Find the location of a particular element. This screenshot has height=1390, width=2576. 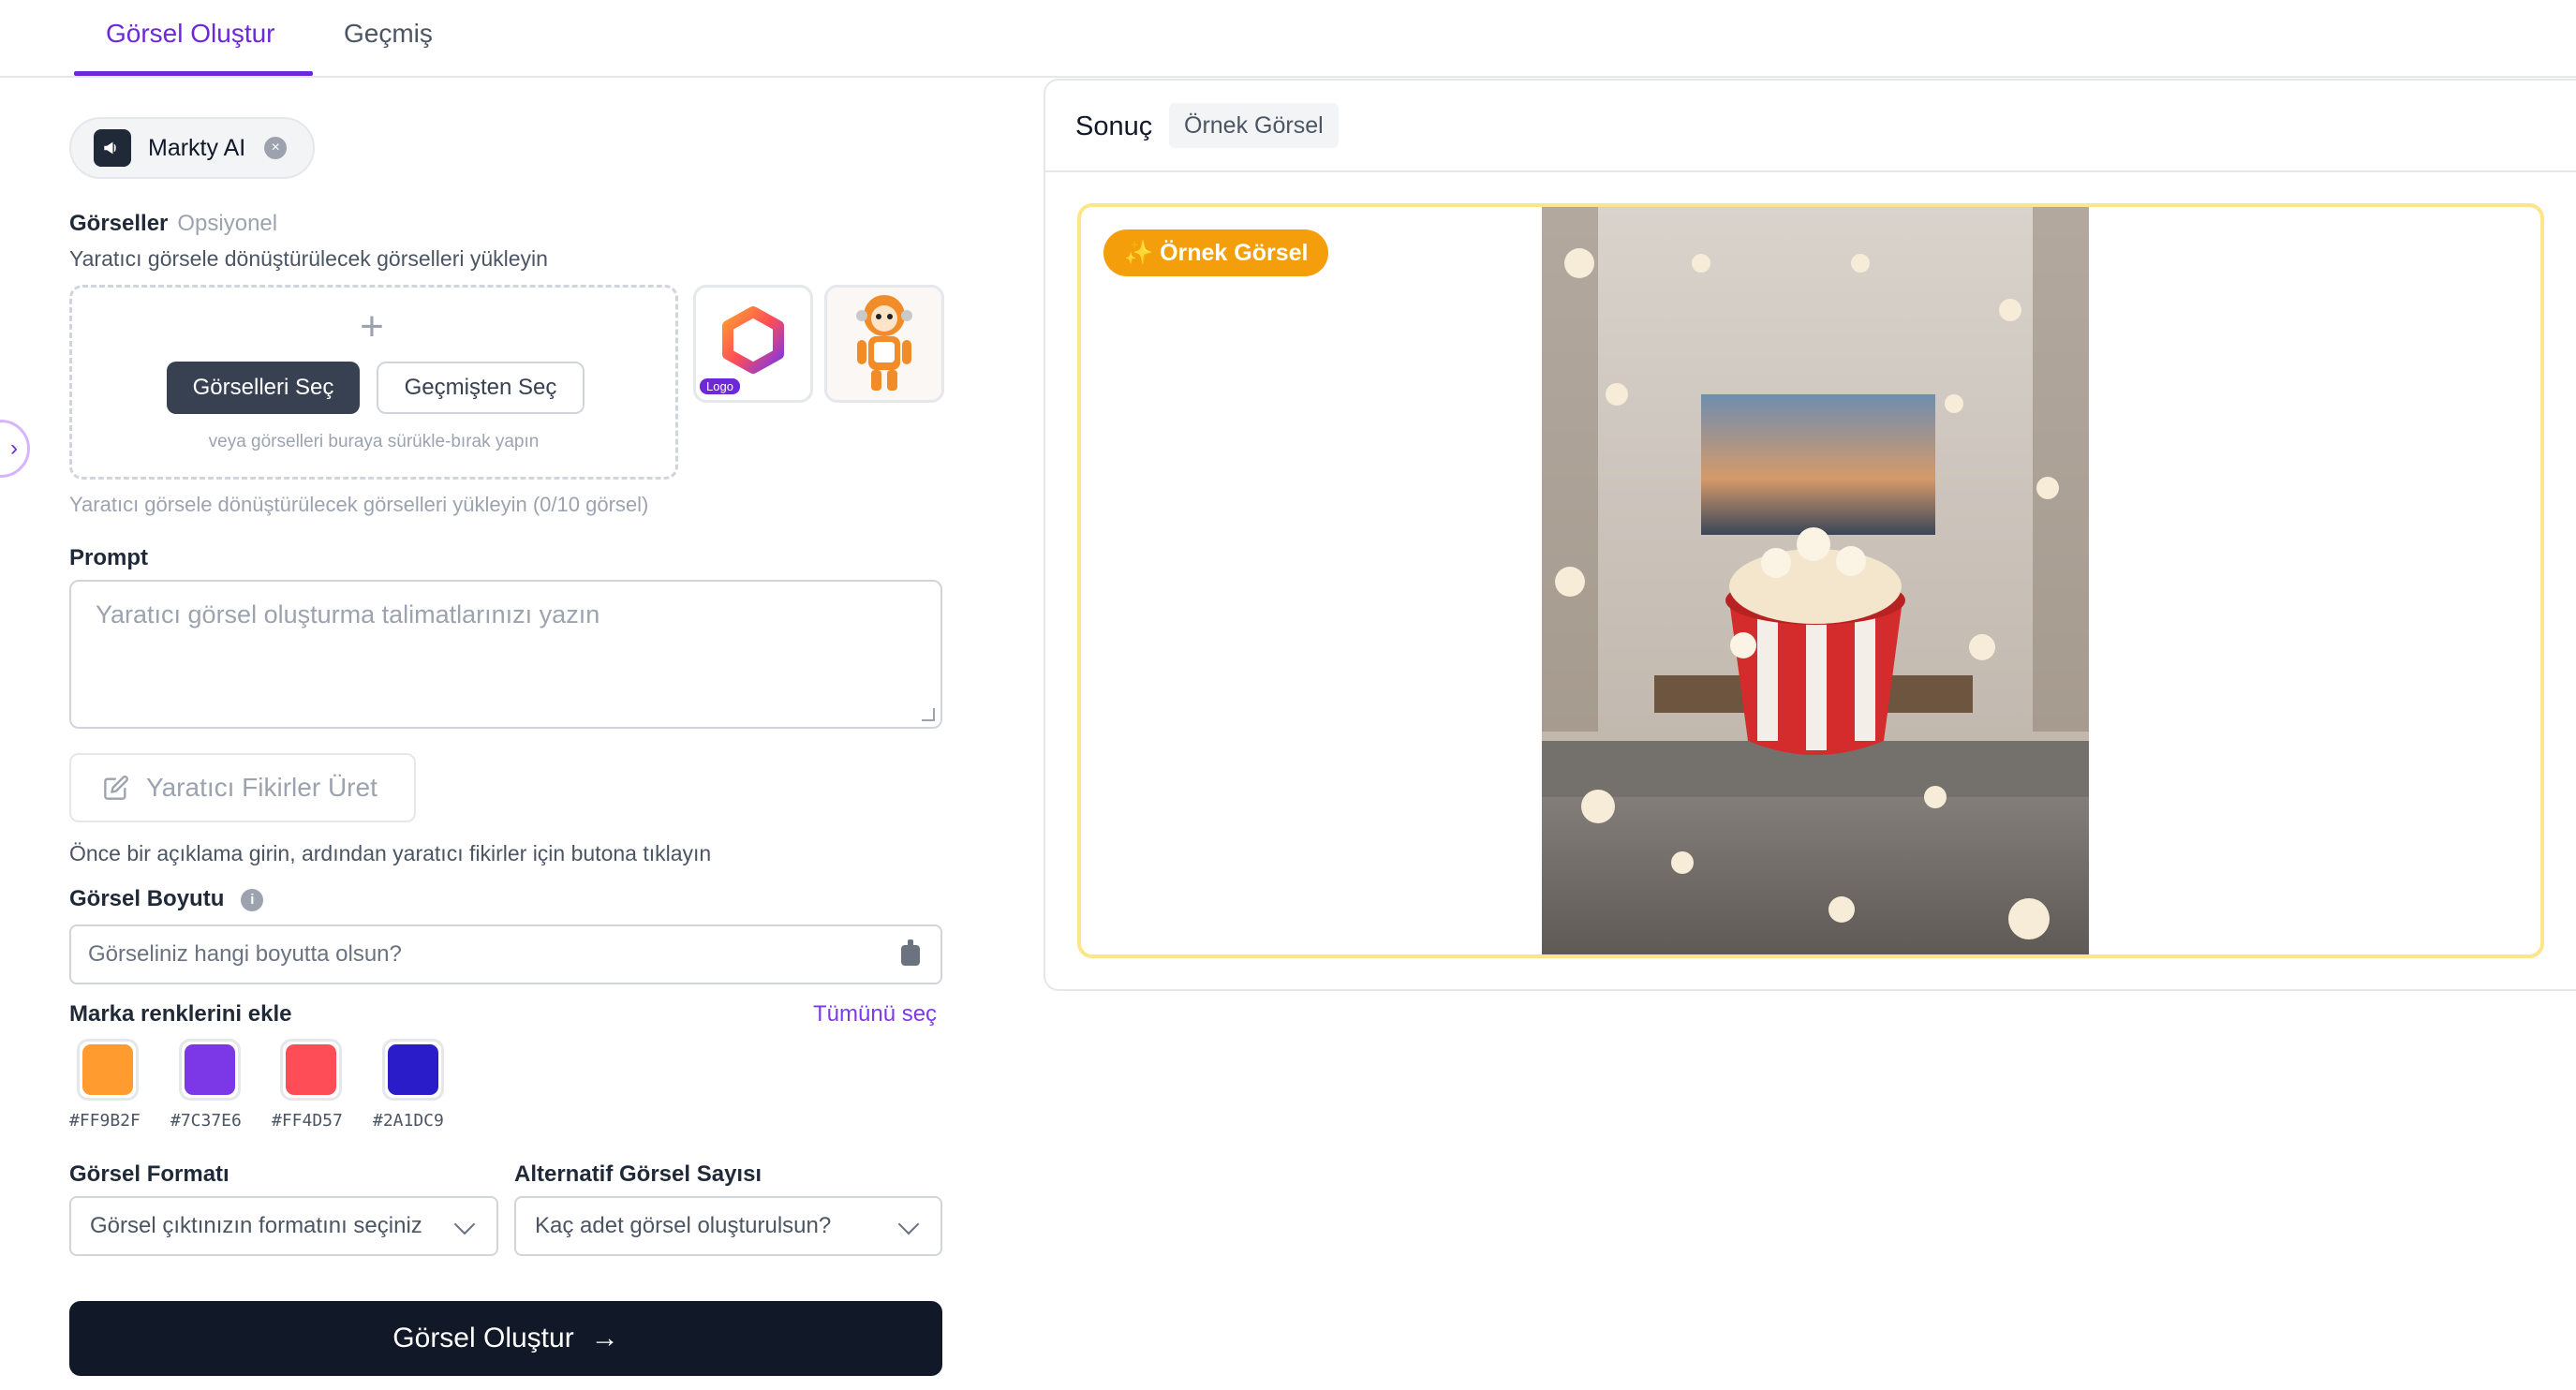

generate-ideas-button: Yaratıcı Fikirler Üret is located at coordinates (242, 788).